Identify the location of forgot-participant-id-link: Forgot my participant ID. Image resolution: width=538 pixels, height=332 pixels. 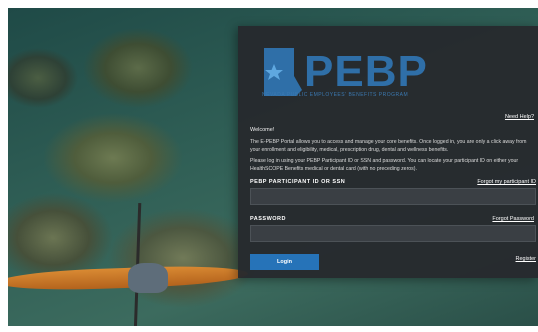
(506, 182).